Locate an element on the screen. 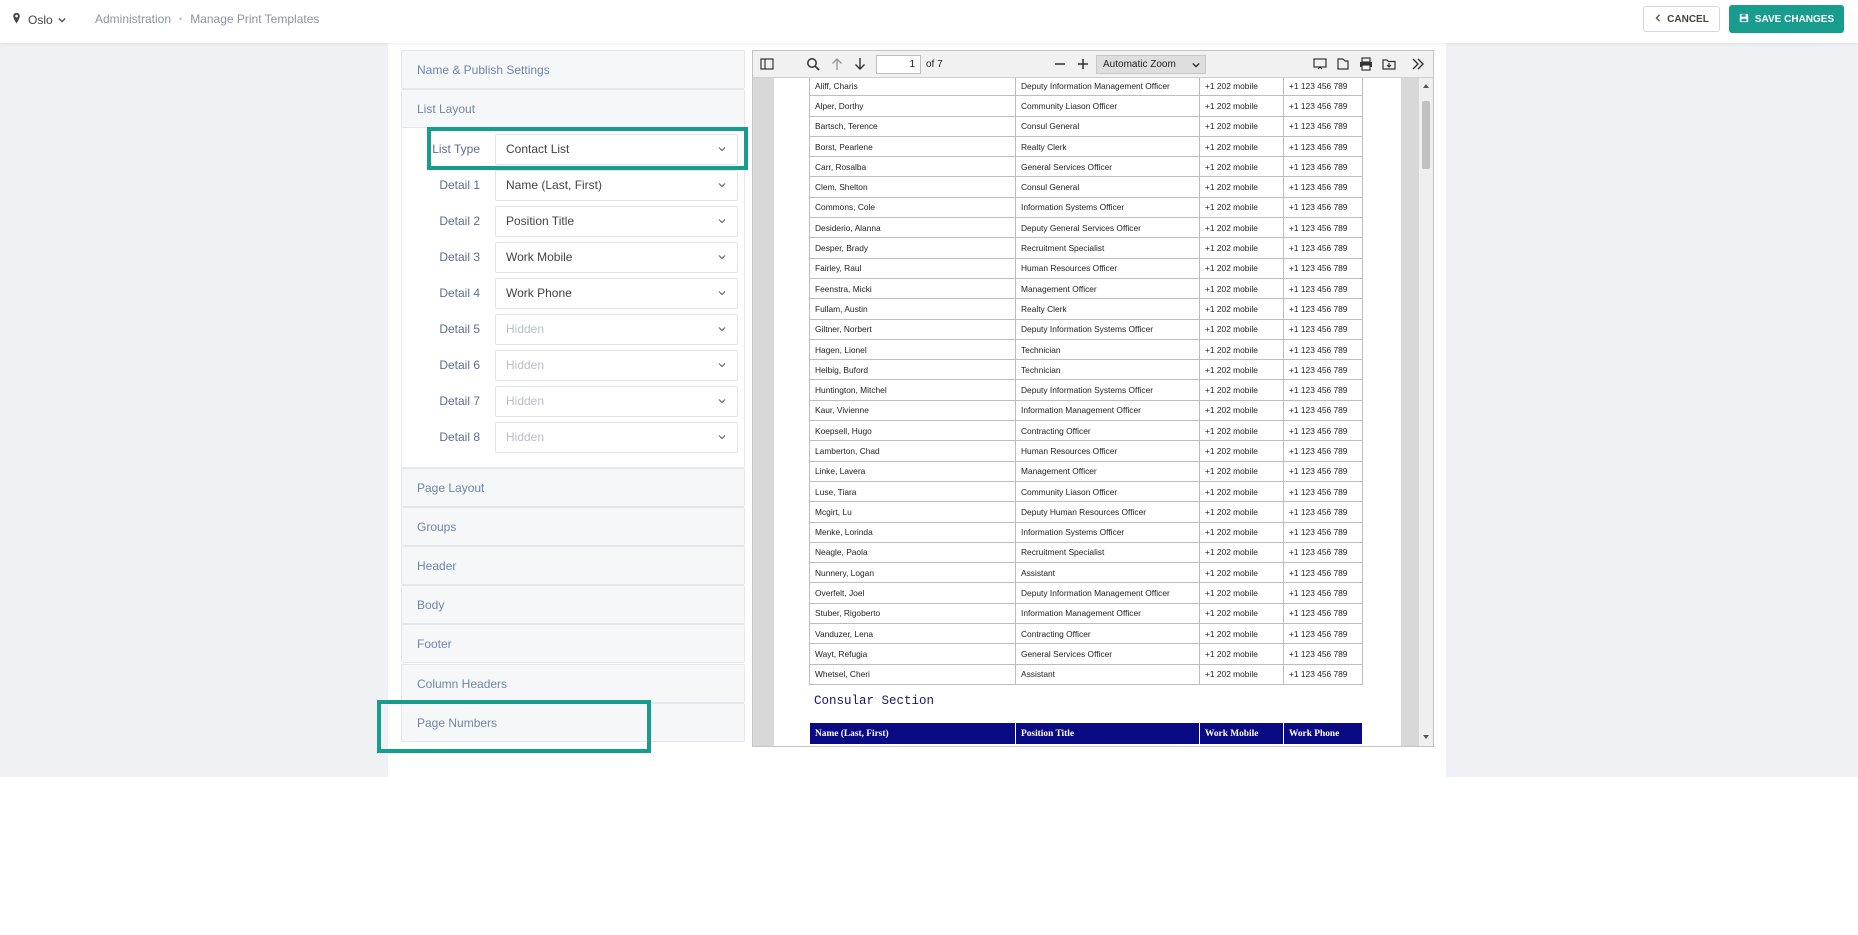 The image size is (1858, 935). cell-name: Nunnery, Logan is located at coordinates (912, 573).